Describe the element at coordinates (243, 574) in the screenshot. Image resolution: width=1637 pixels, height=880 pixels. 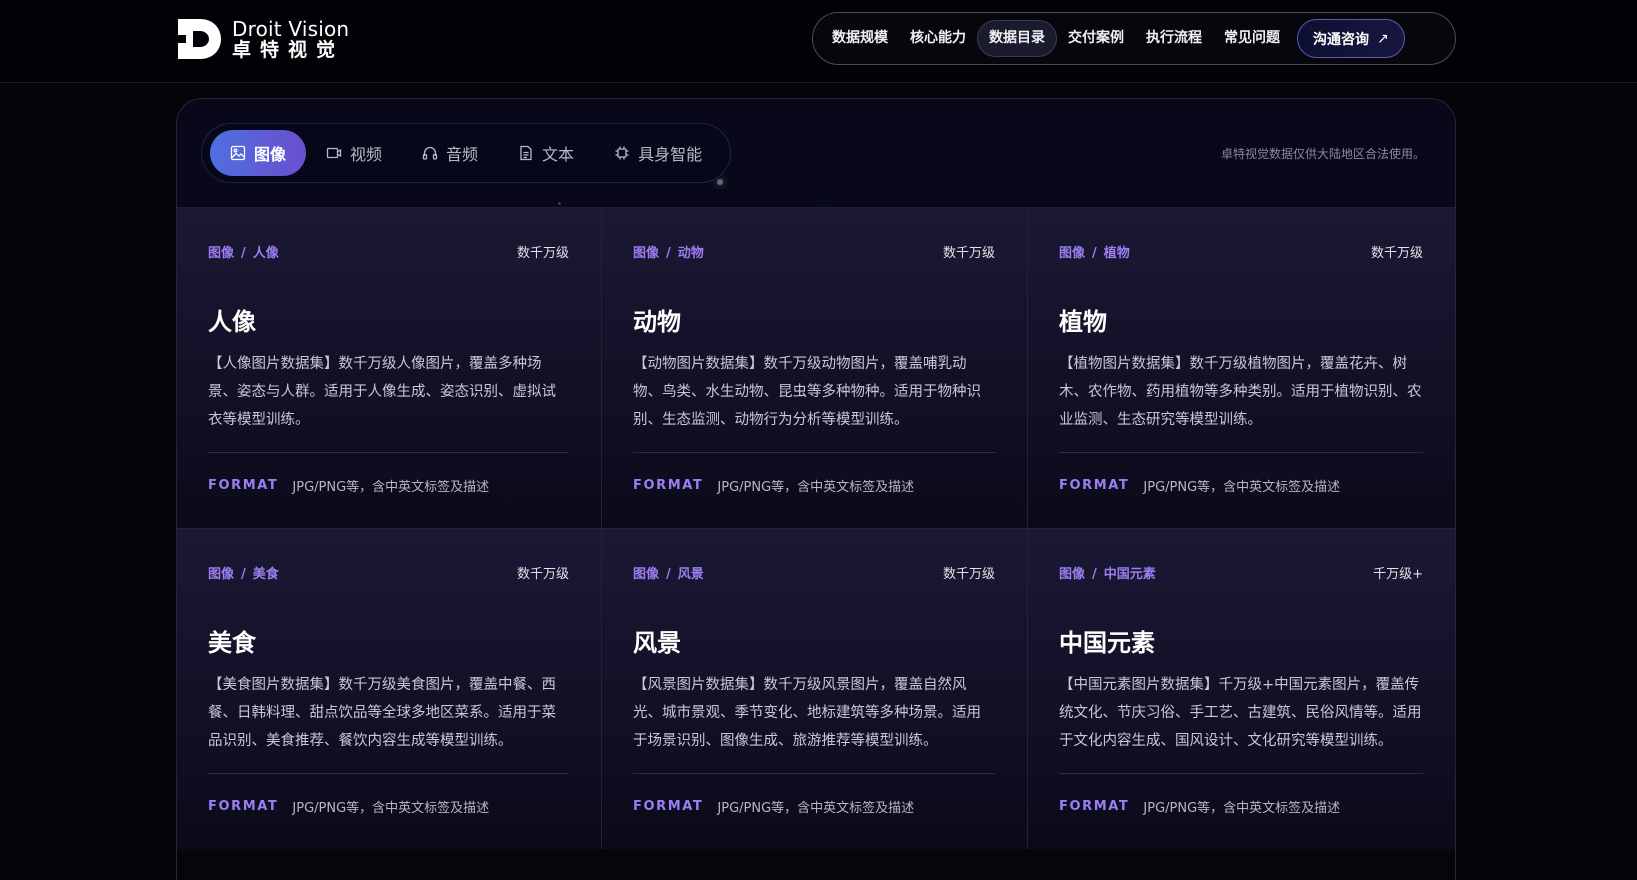
I see `card-breadcrumb: 图像 / 美食` at that location.